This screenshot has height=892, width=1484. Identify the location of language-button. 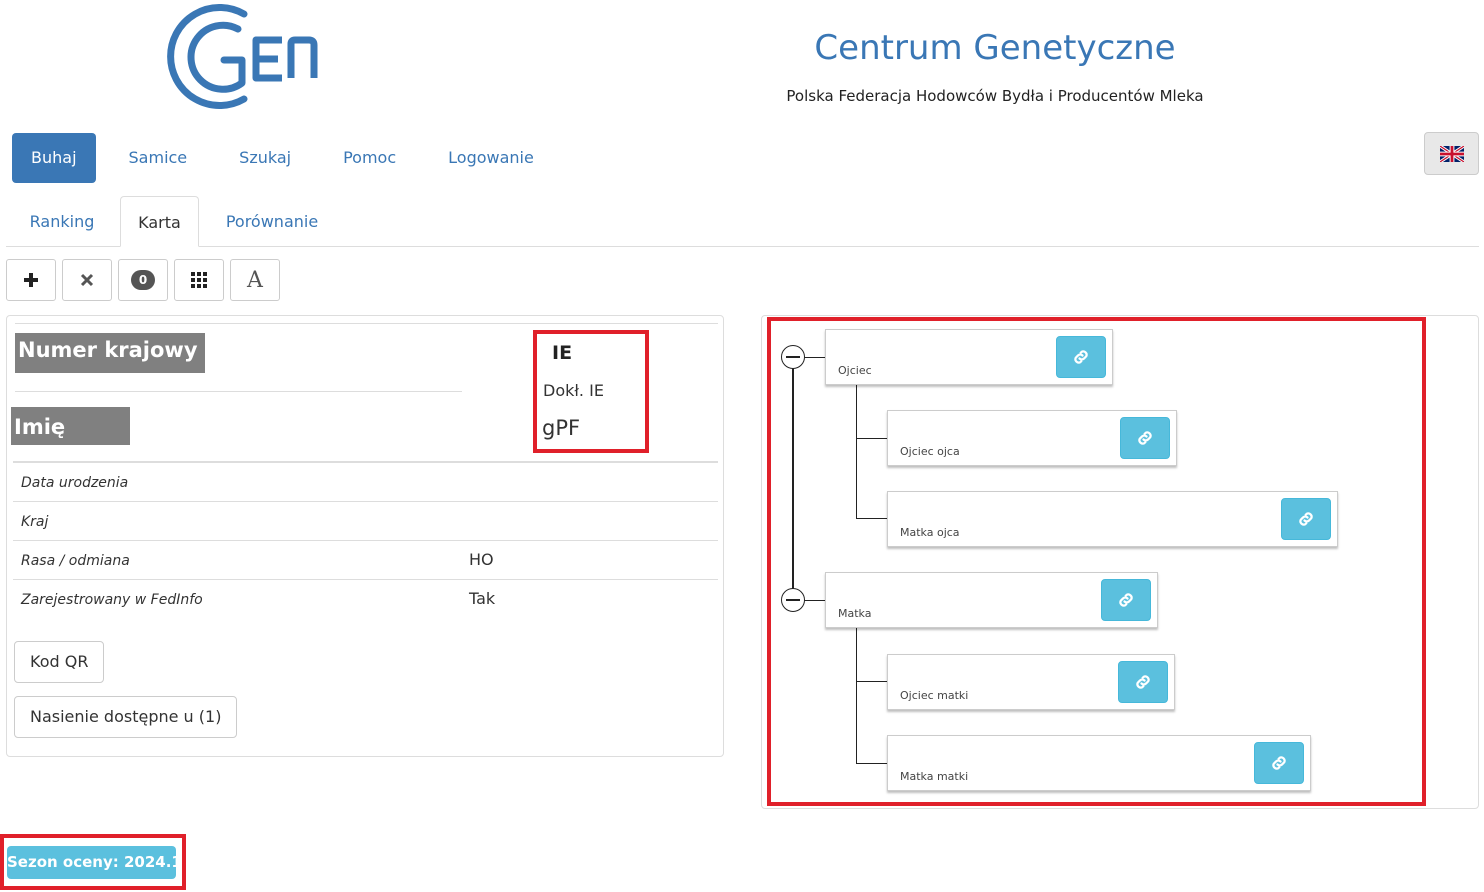
(1451, 153).